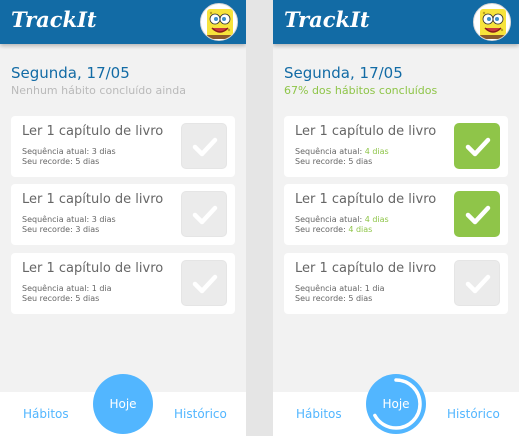 This screenshot has width=519, height=436. Describe the element at coordinates (123, 404) in the screenshot. I see `nav-today-button: Hoje` at that location.